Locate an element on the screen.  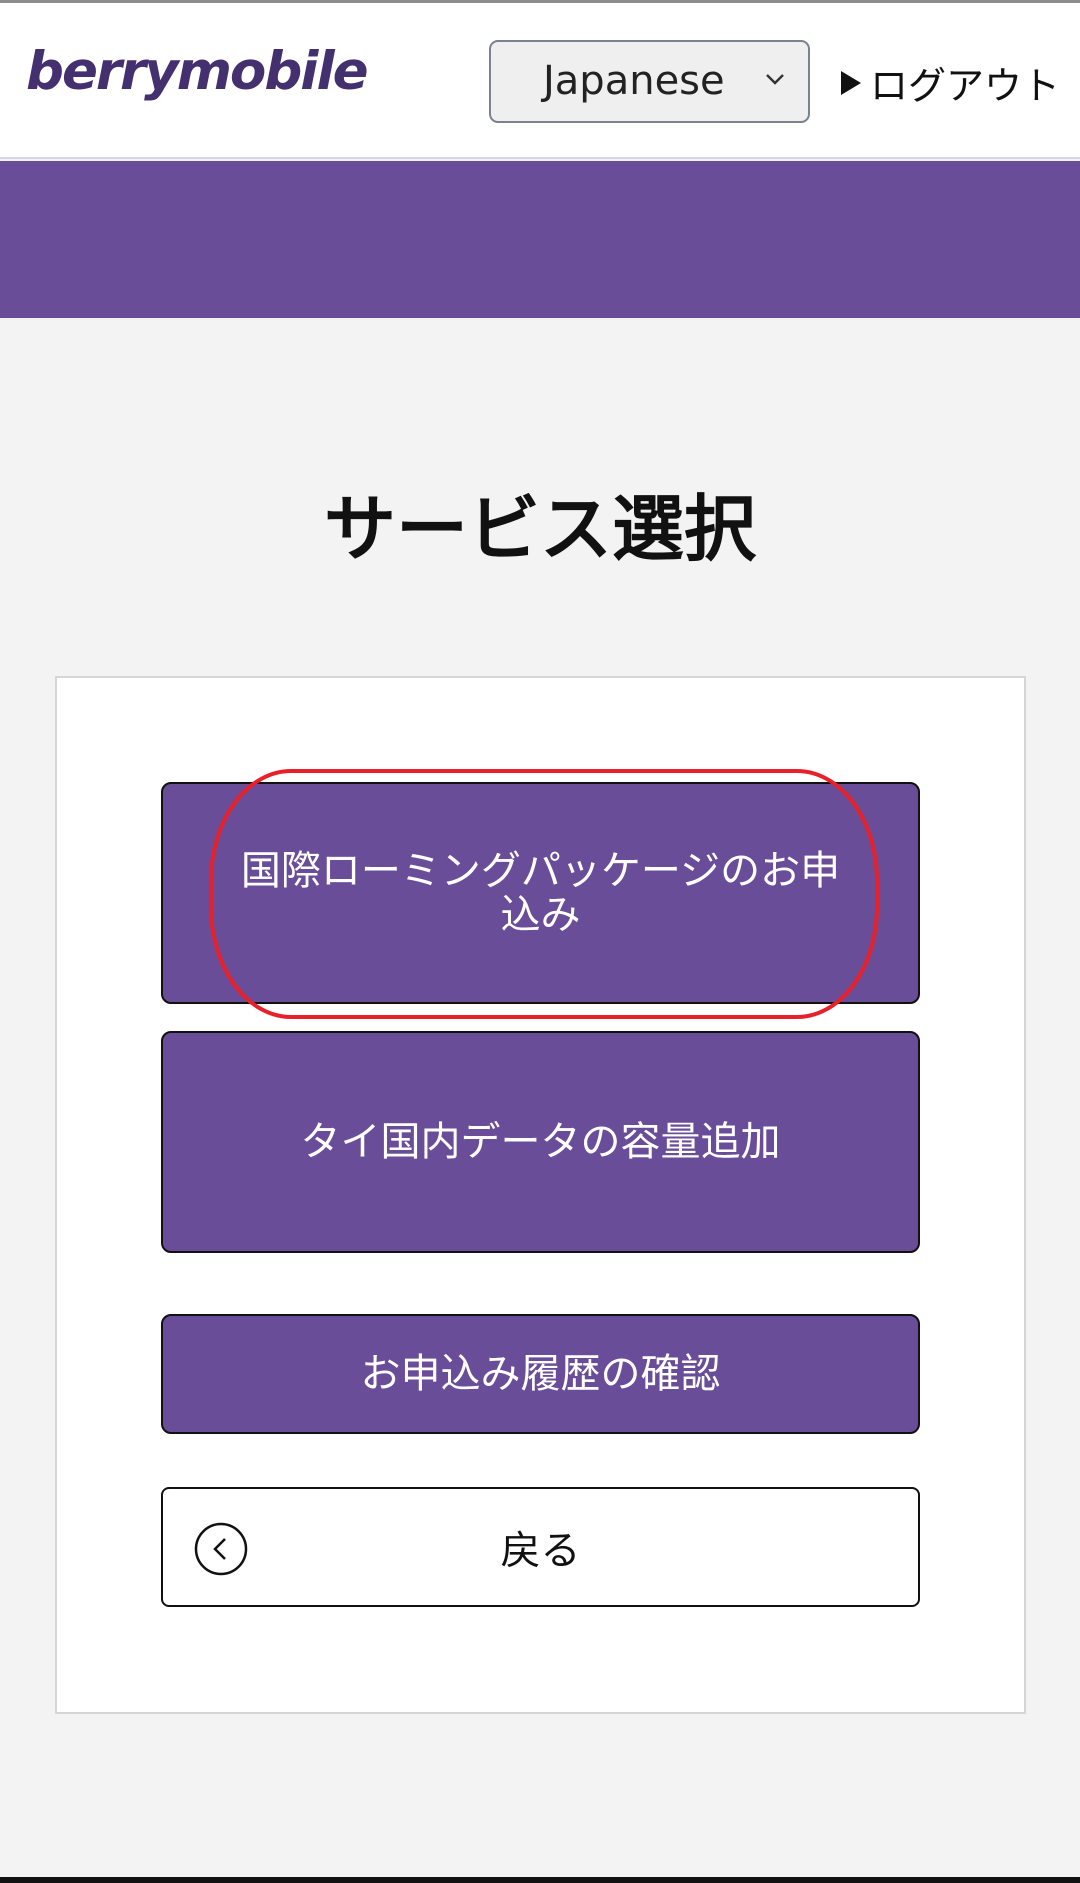
site-header: berrymobile Japanese ログアウト is located at coordinates (540, 81).